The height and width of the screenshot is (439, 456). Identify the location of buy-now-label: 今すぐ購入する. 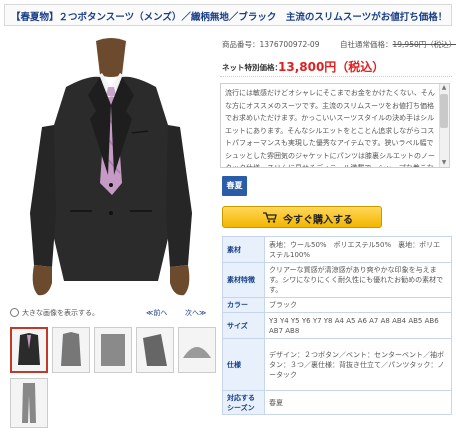
(318, 220).